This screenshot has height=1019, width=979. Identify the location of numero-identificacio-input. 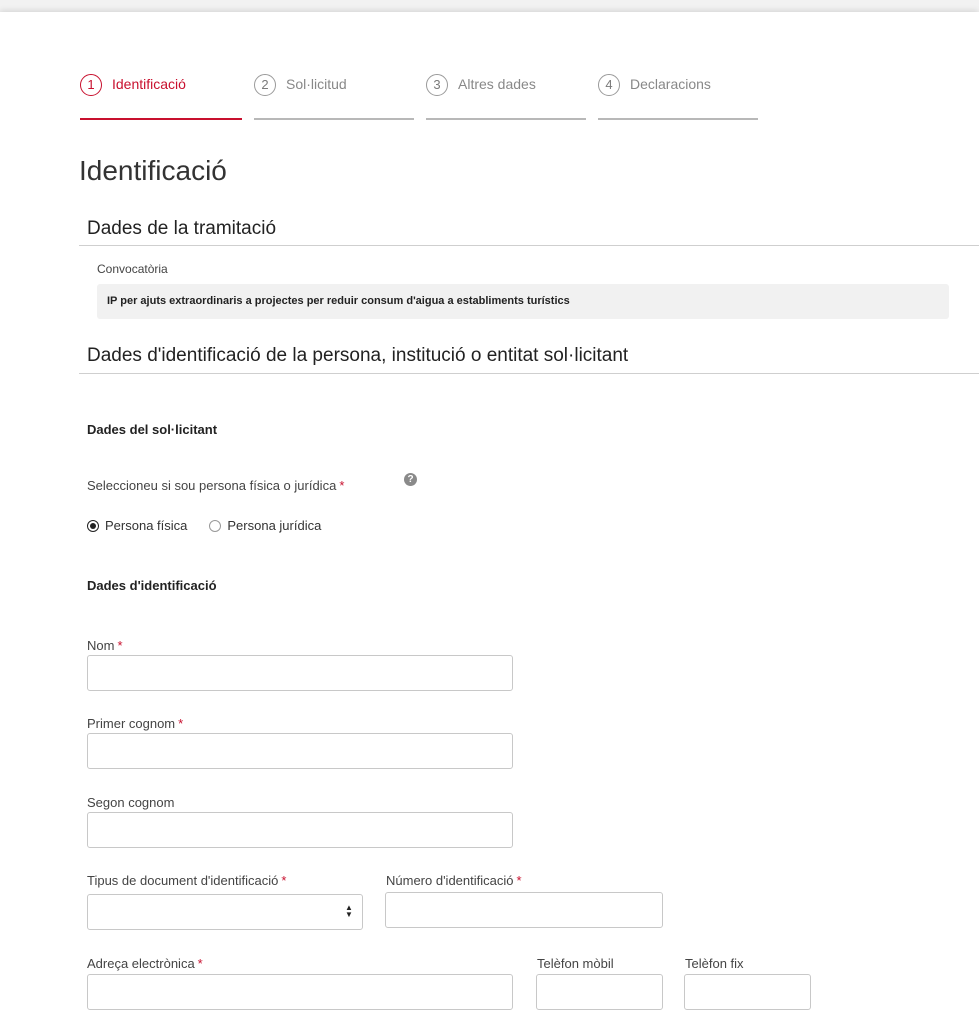
(524, 910).